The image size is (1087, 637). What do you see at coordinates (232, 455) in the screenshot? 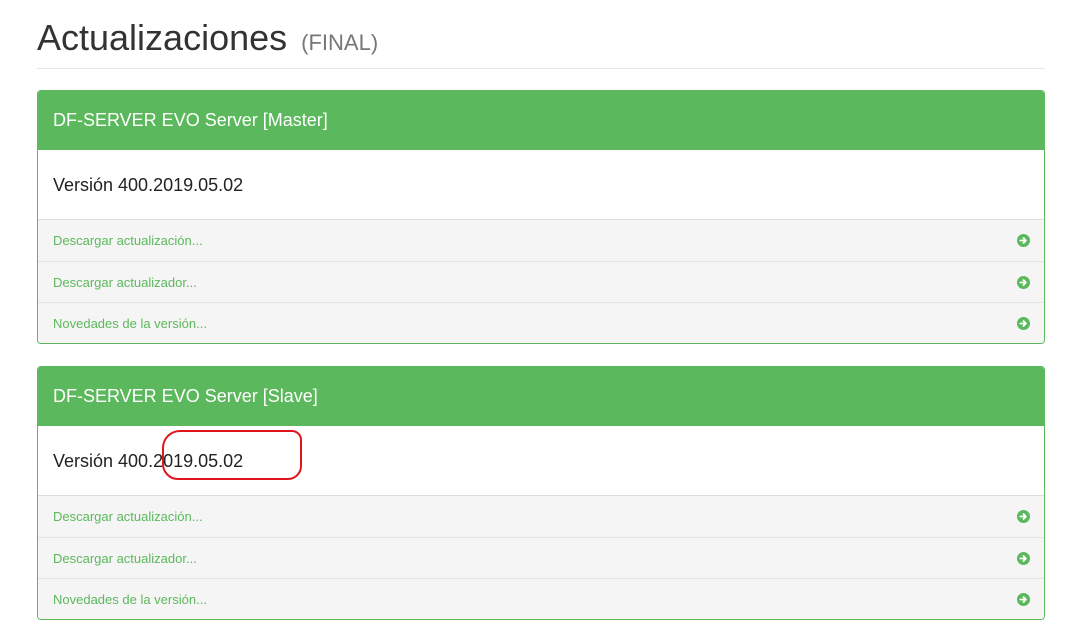
I see `annotation-highlight-ring` at bounding box center [232, 455].